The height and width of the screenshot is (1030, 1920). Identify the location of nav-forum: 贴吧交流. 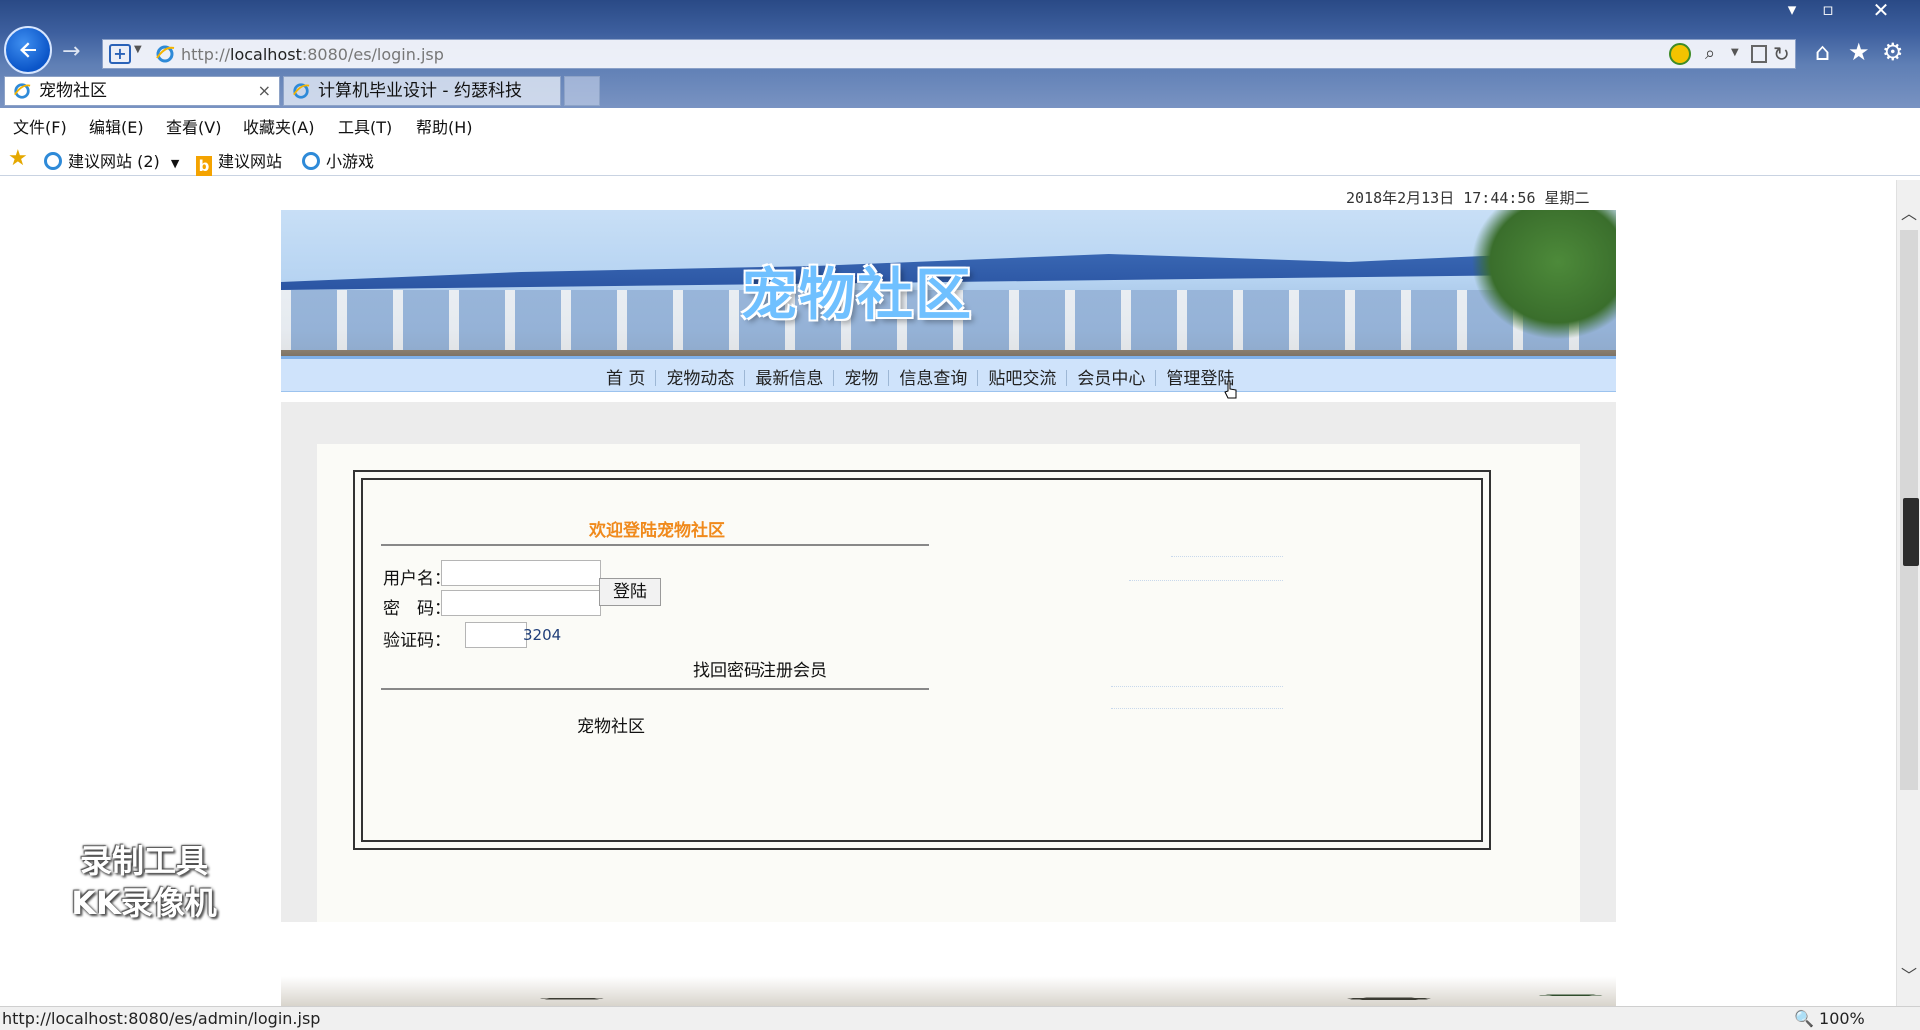
(1022, 376).